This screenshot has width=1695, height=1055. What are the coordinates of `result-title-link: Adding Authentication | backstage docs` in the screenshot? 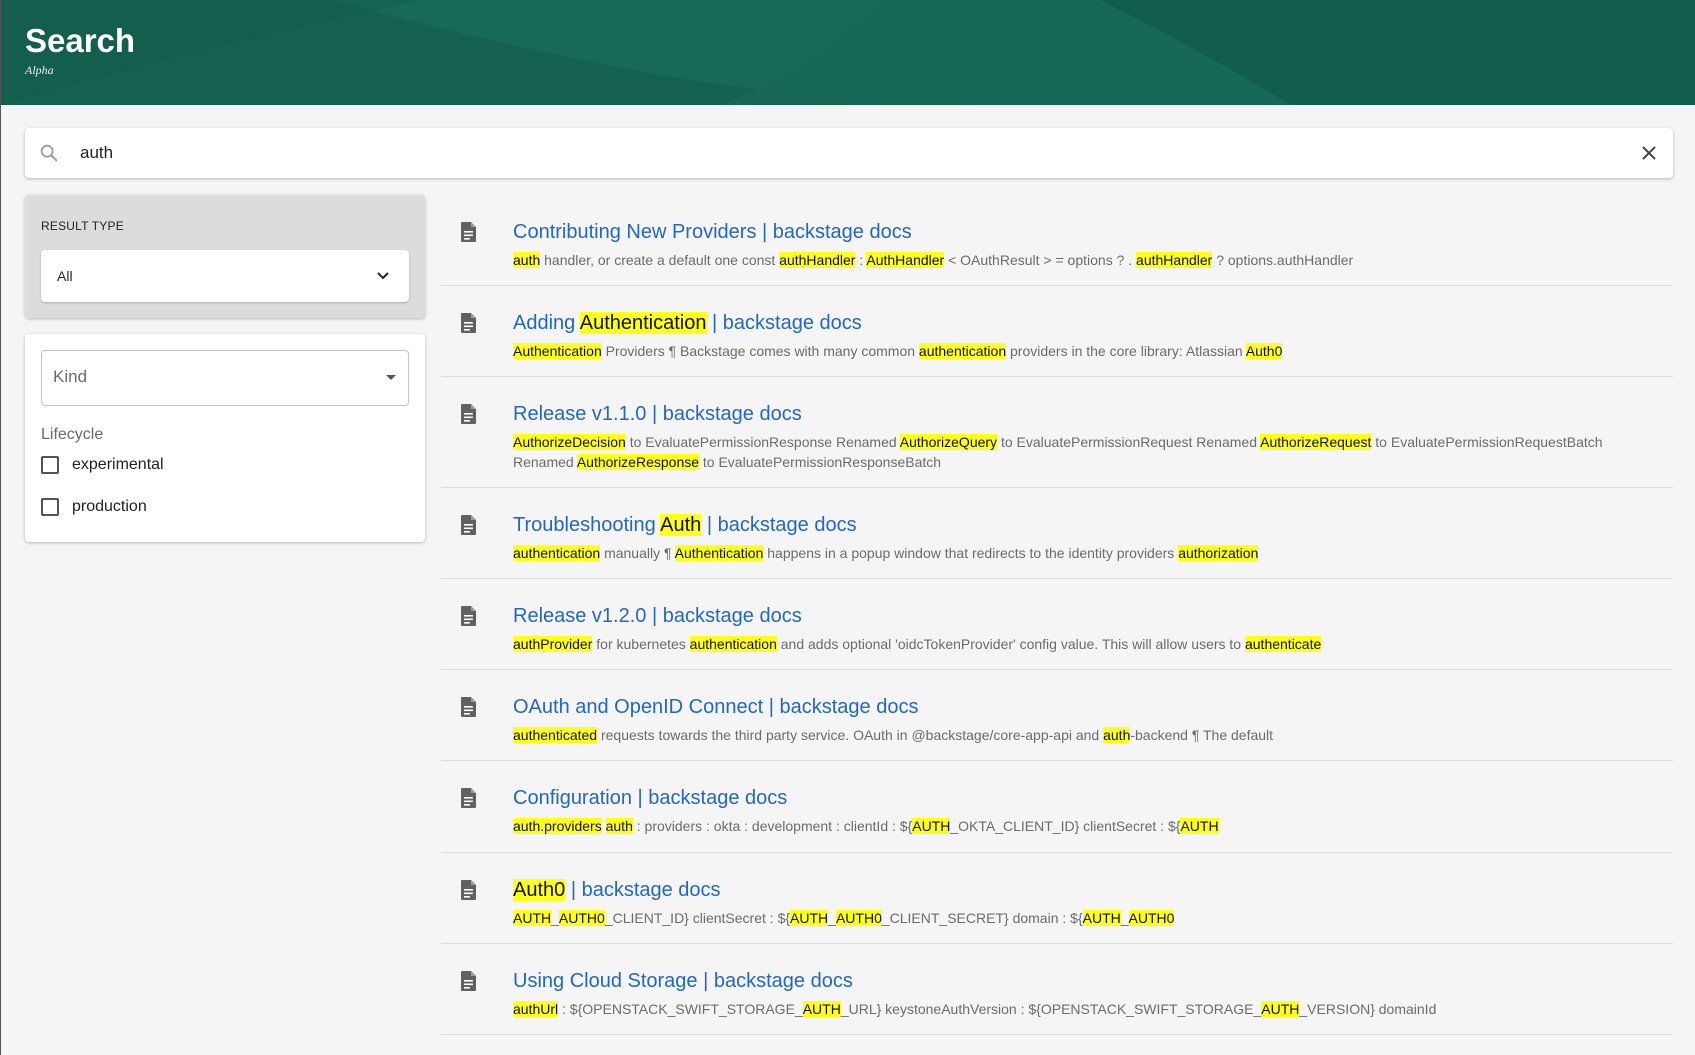 It's located at (687, 323).